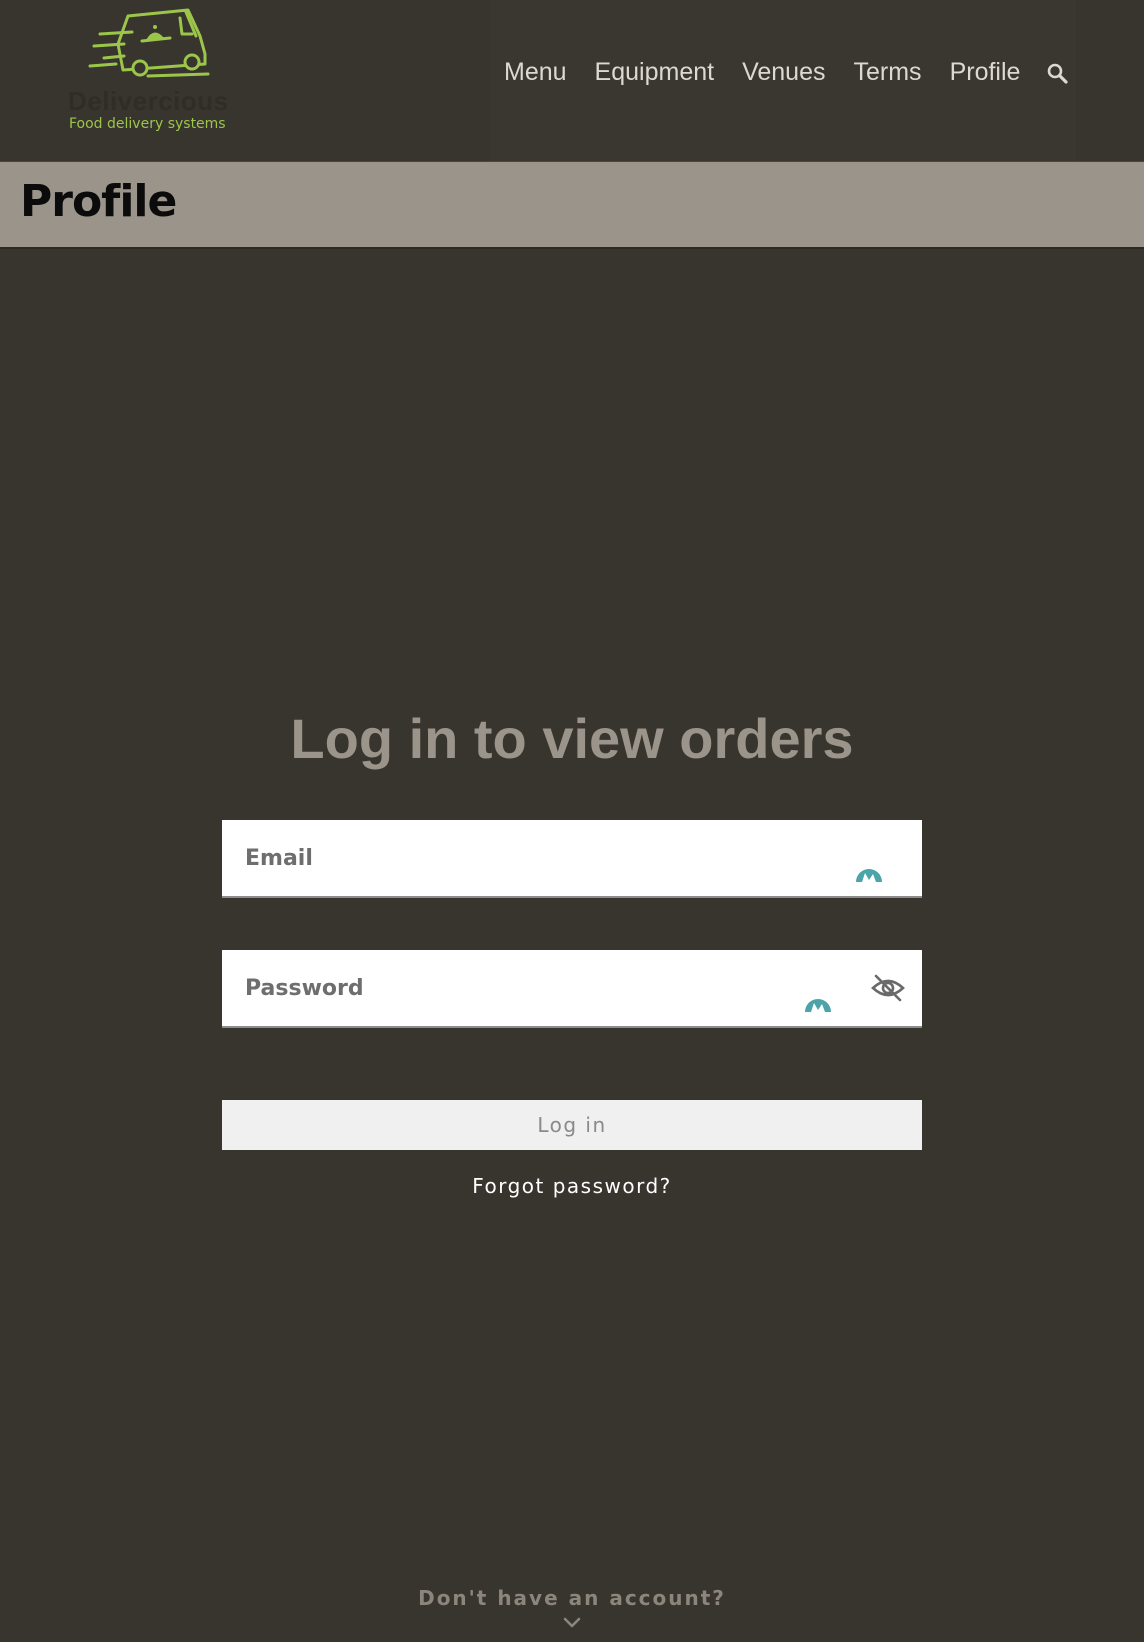 The image size is (1144, 1642). Describe the element at coordinates (149, 43) in the screenshot. I see `delivery-van-icon` at that location.